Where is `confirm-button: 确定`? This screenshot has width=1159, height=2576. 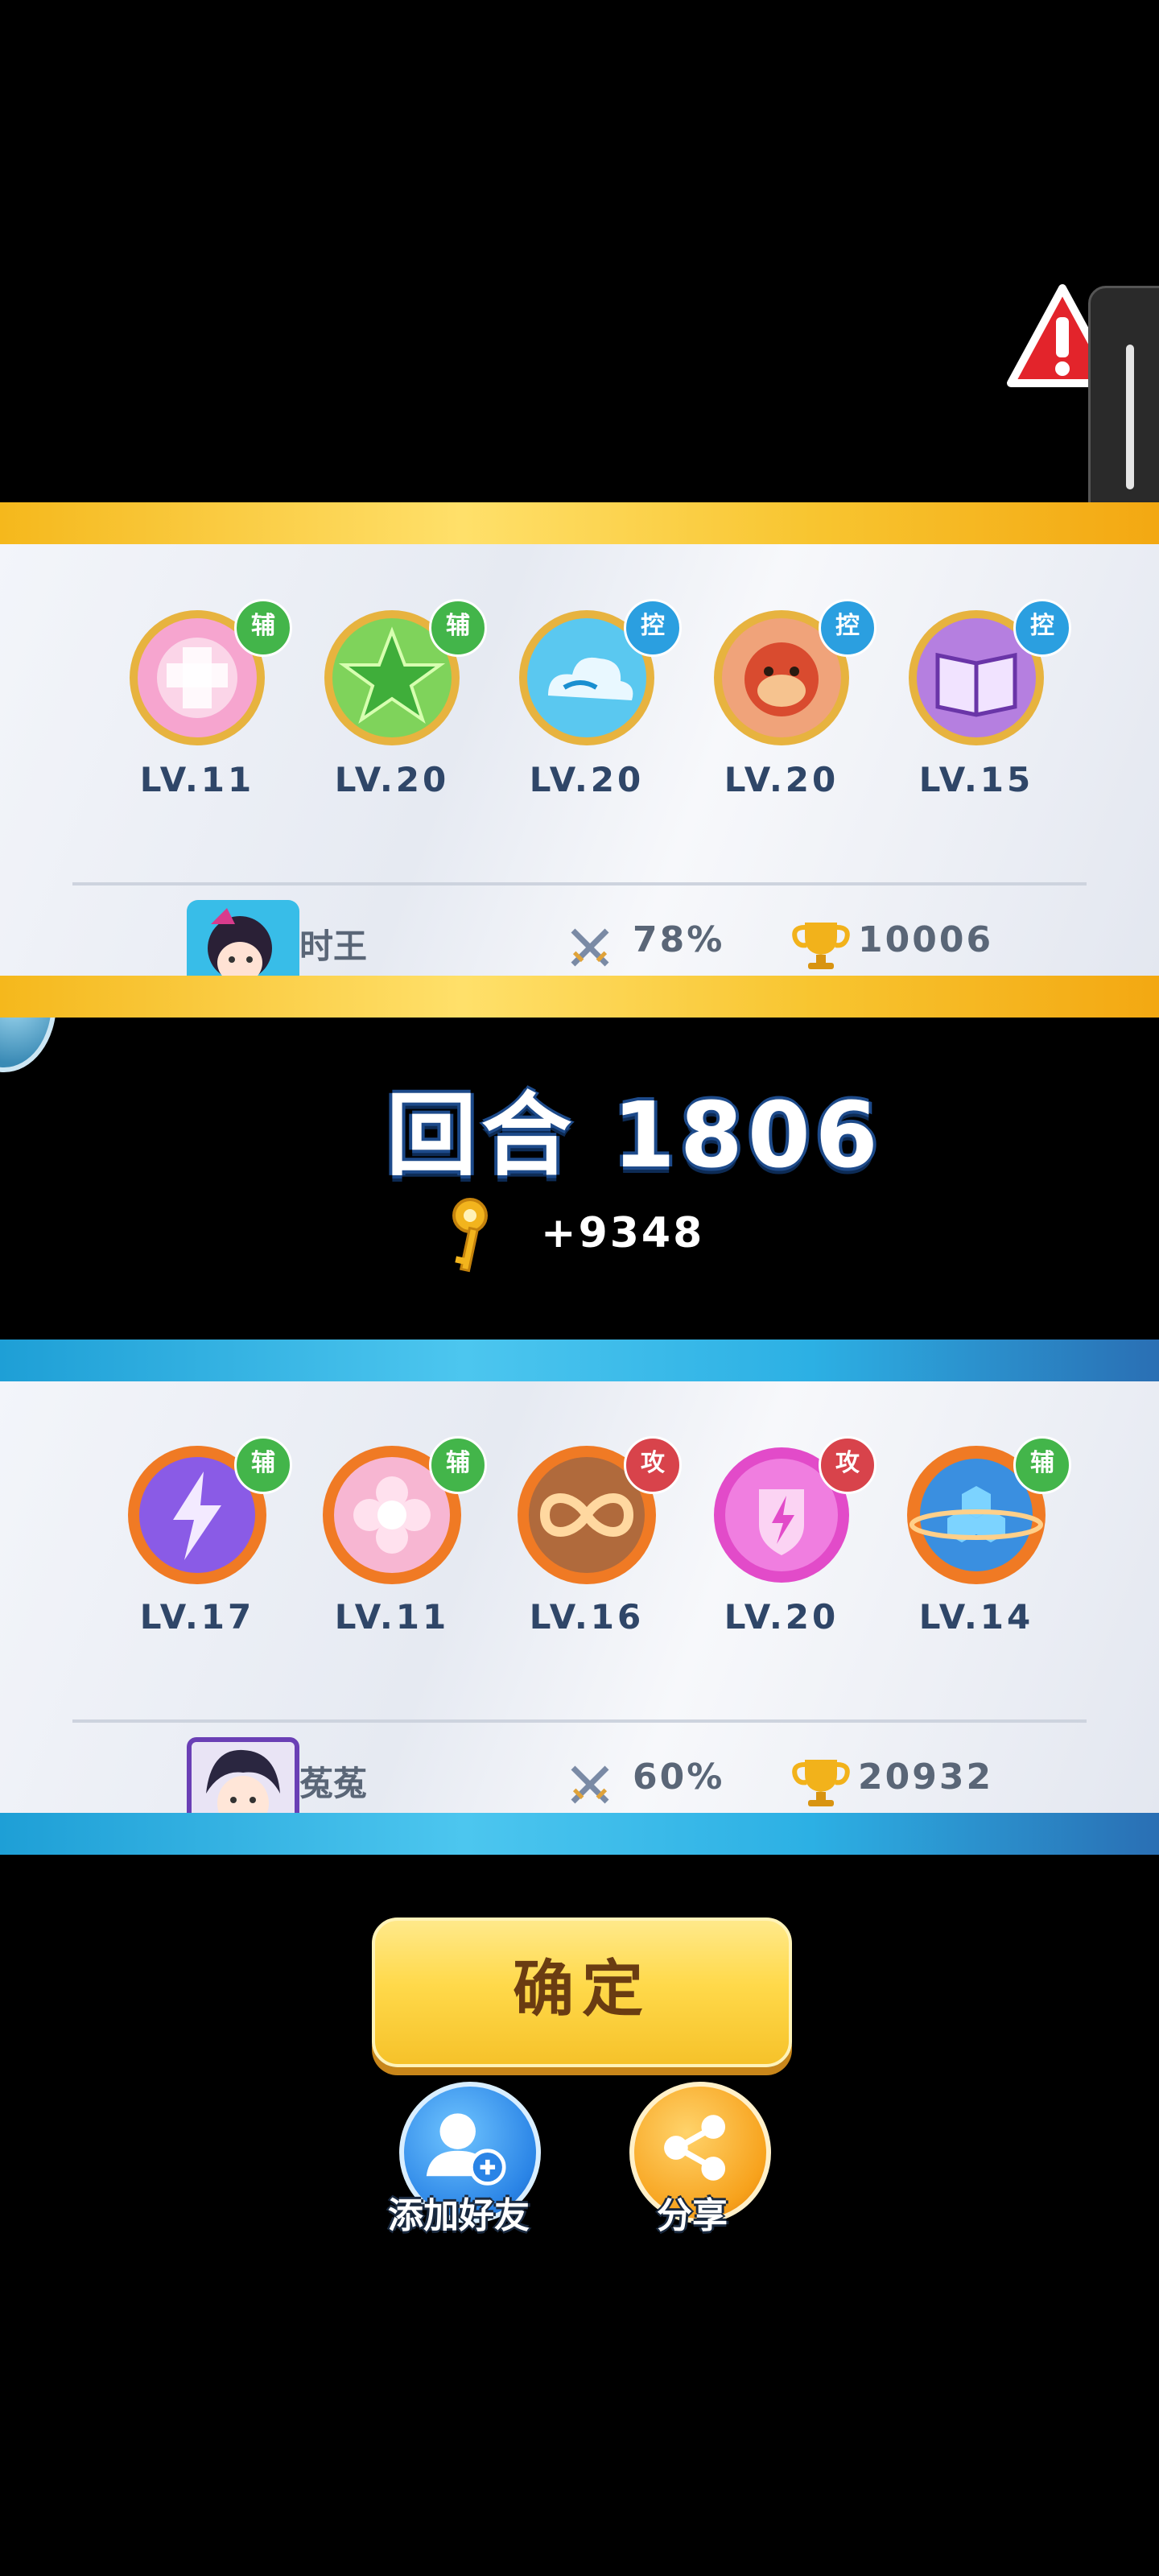 confirm-button: 确定 is located at coordinates (582, 1992).